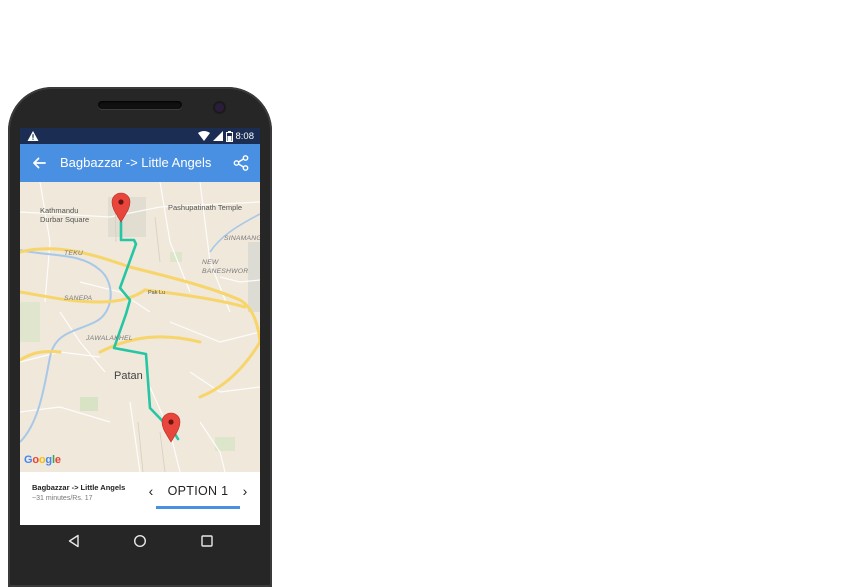 The image size is (868, 587). What do you see at coordinates (245, 136) in the screenshot?
I see `status-time: 8:08` at bounding box center [245, 136].